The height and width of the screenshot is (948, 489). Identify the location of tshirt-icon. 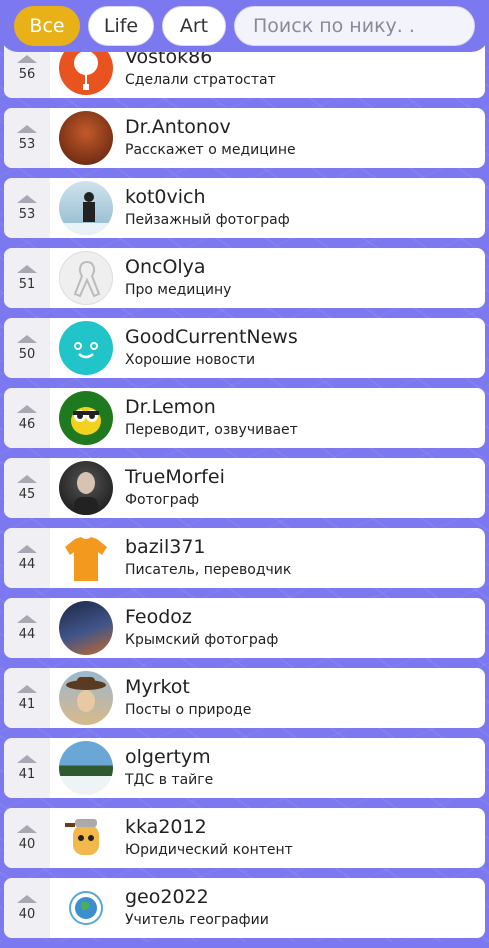
(86, 559).